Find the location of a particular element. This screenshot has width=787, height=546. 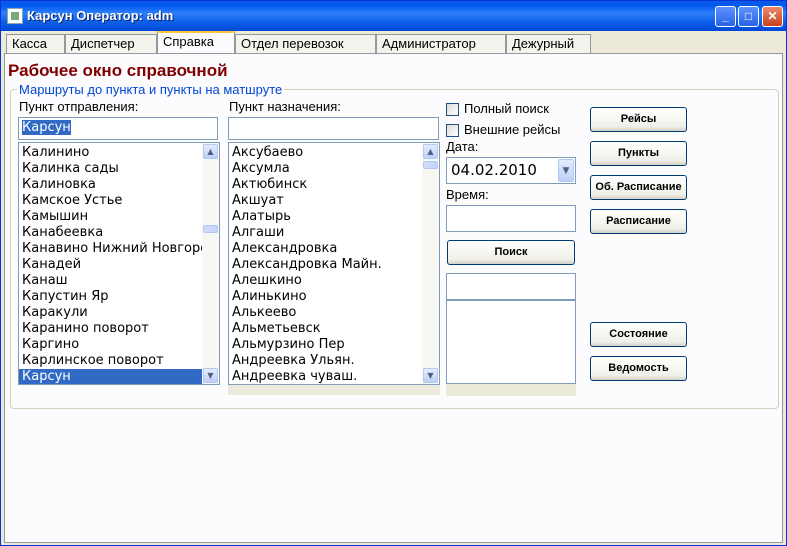

list-item: Калинка сады is located at coordinates (110, 169).